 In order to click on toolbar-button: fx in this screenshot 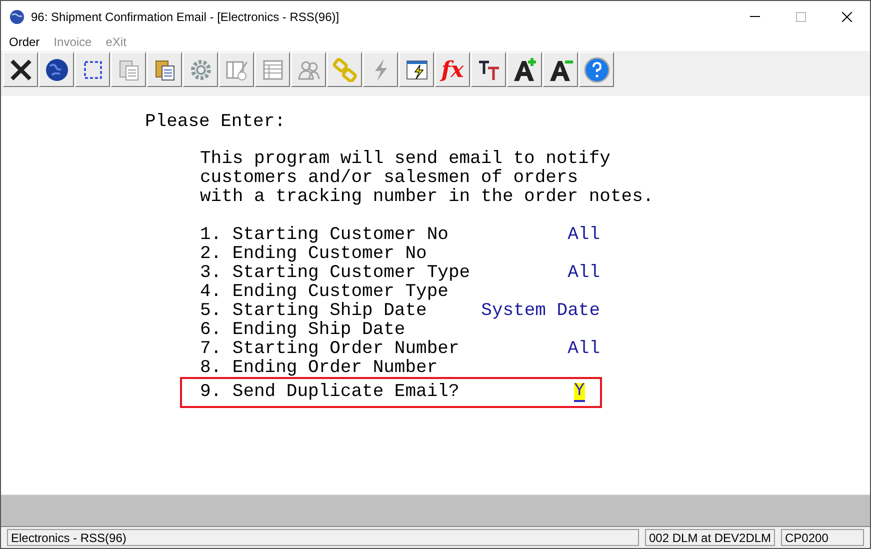, I will do `click(452, 69)`.